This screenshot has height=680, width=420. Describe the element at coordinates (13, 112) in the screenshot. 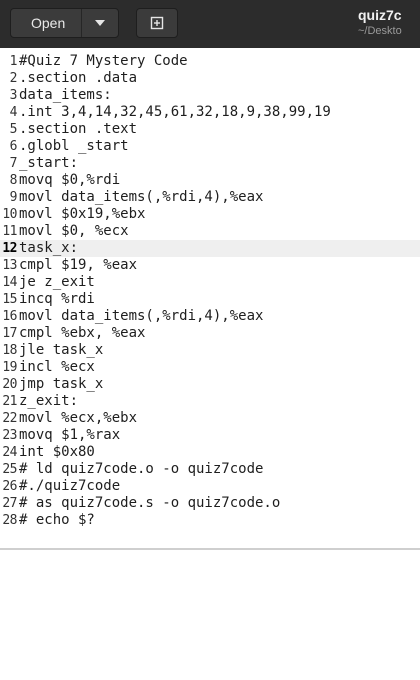

I see `line-number: 4` at that location.